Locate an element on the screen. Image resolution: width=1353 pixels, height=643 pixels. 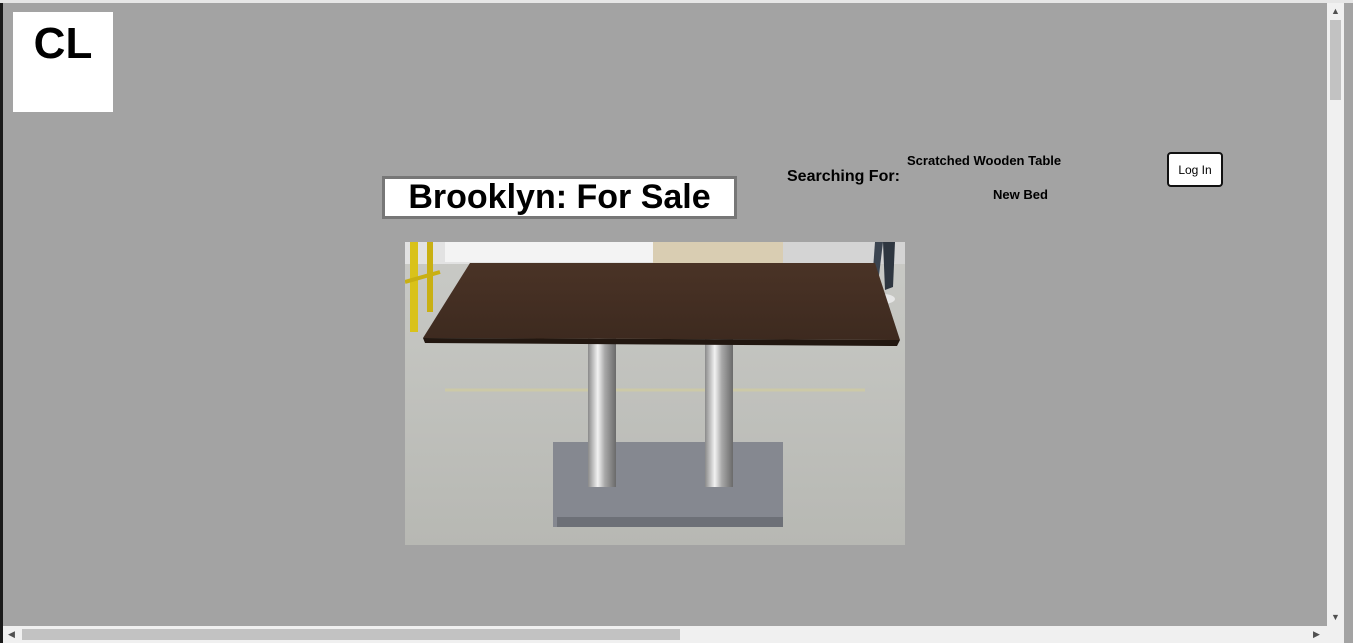
logo-text: CL is located at coordinates (63, 43).